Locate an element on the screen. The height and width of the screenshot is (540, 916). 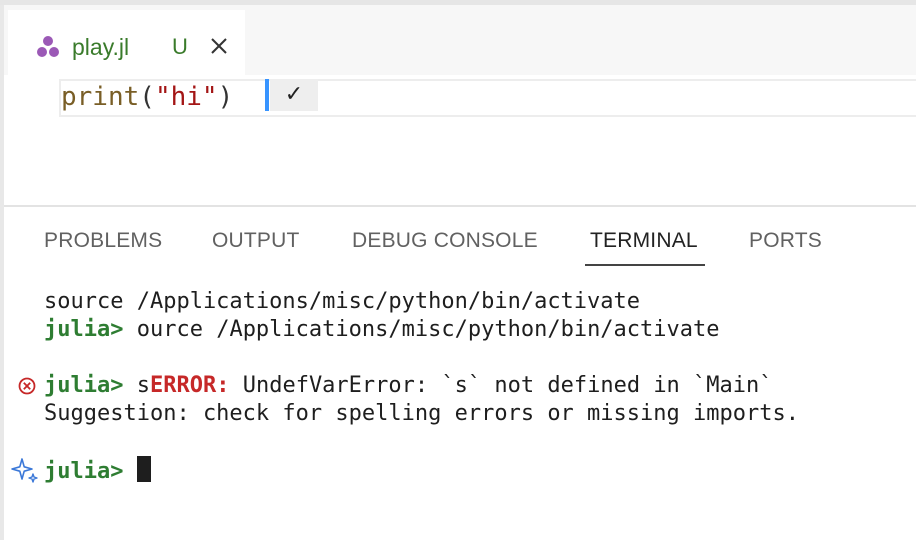
error-message: UndefVarError: `s` not defined in `Main` is located at coordinates (501, 385).